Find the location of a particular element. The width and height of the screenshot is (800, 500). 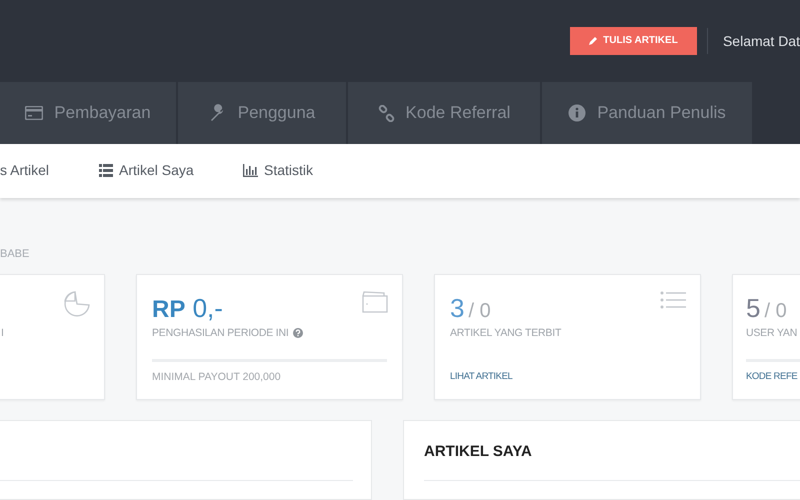

wallet-icon is located at coordinates (375, 302).